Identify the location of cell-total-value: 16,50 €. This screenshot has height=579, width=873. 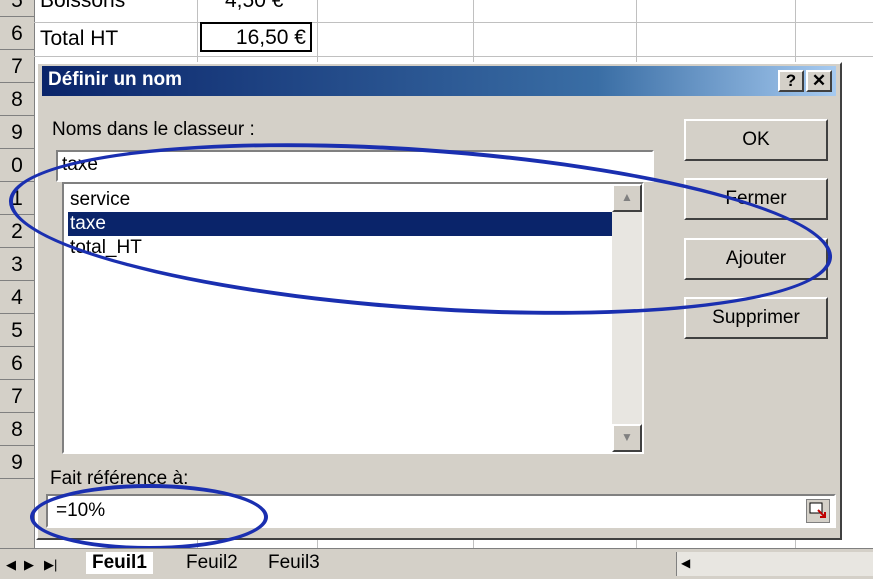
(256, 37).